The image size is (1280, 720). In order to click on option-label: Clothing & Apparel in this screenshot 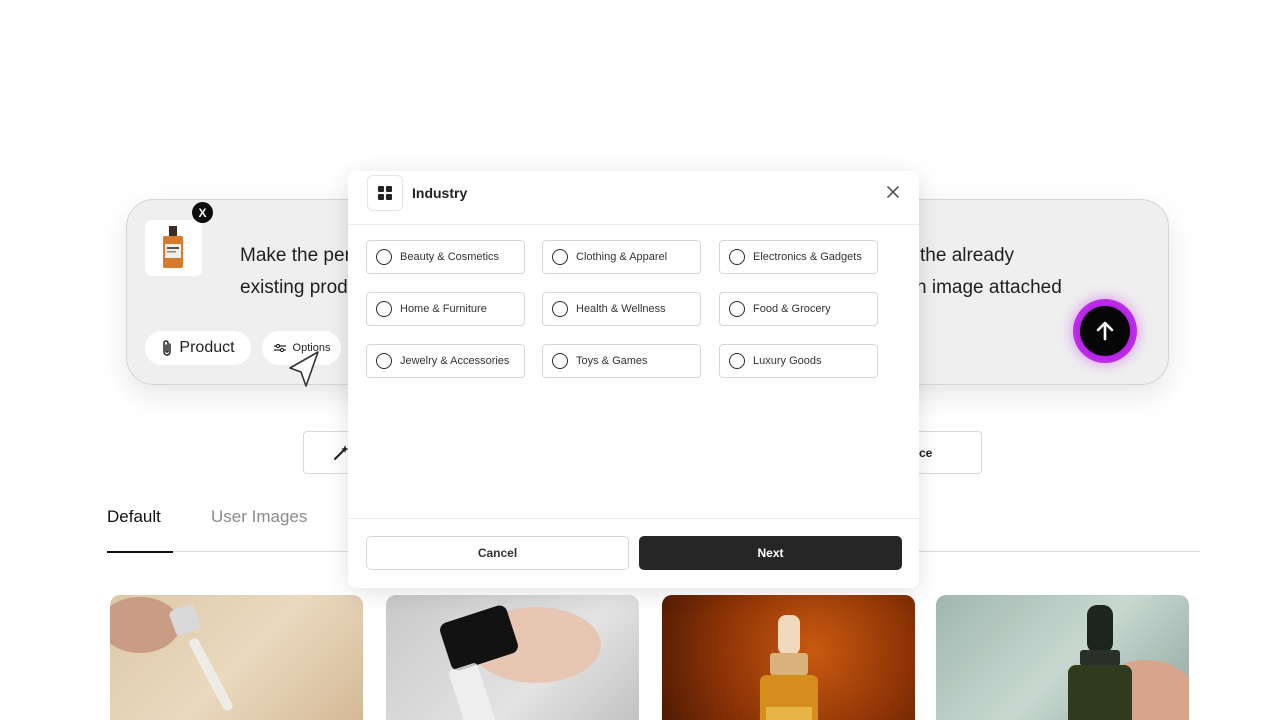, I will do `click(622, 257)`.